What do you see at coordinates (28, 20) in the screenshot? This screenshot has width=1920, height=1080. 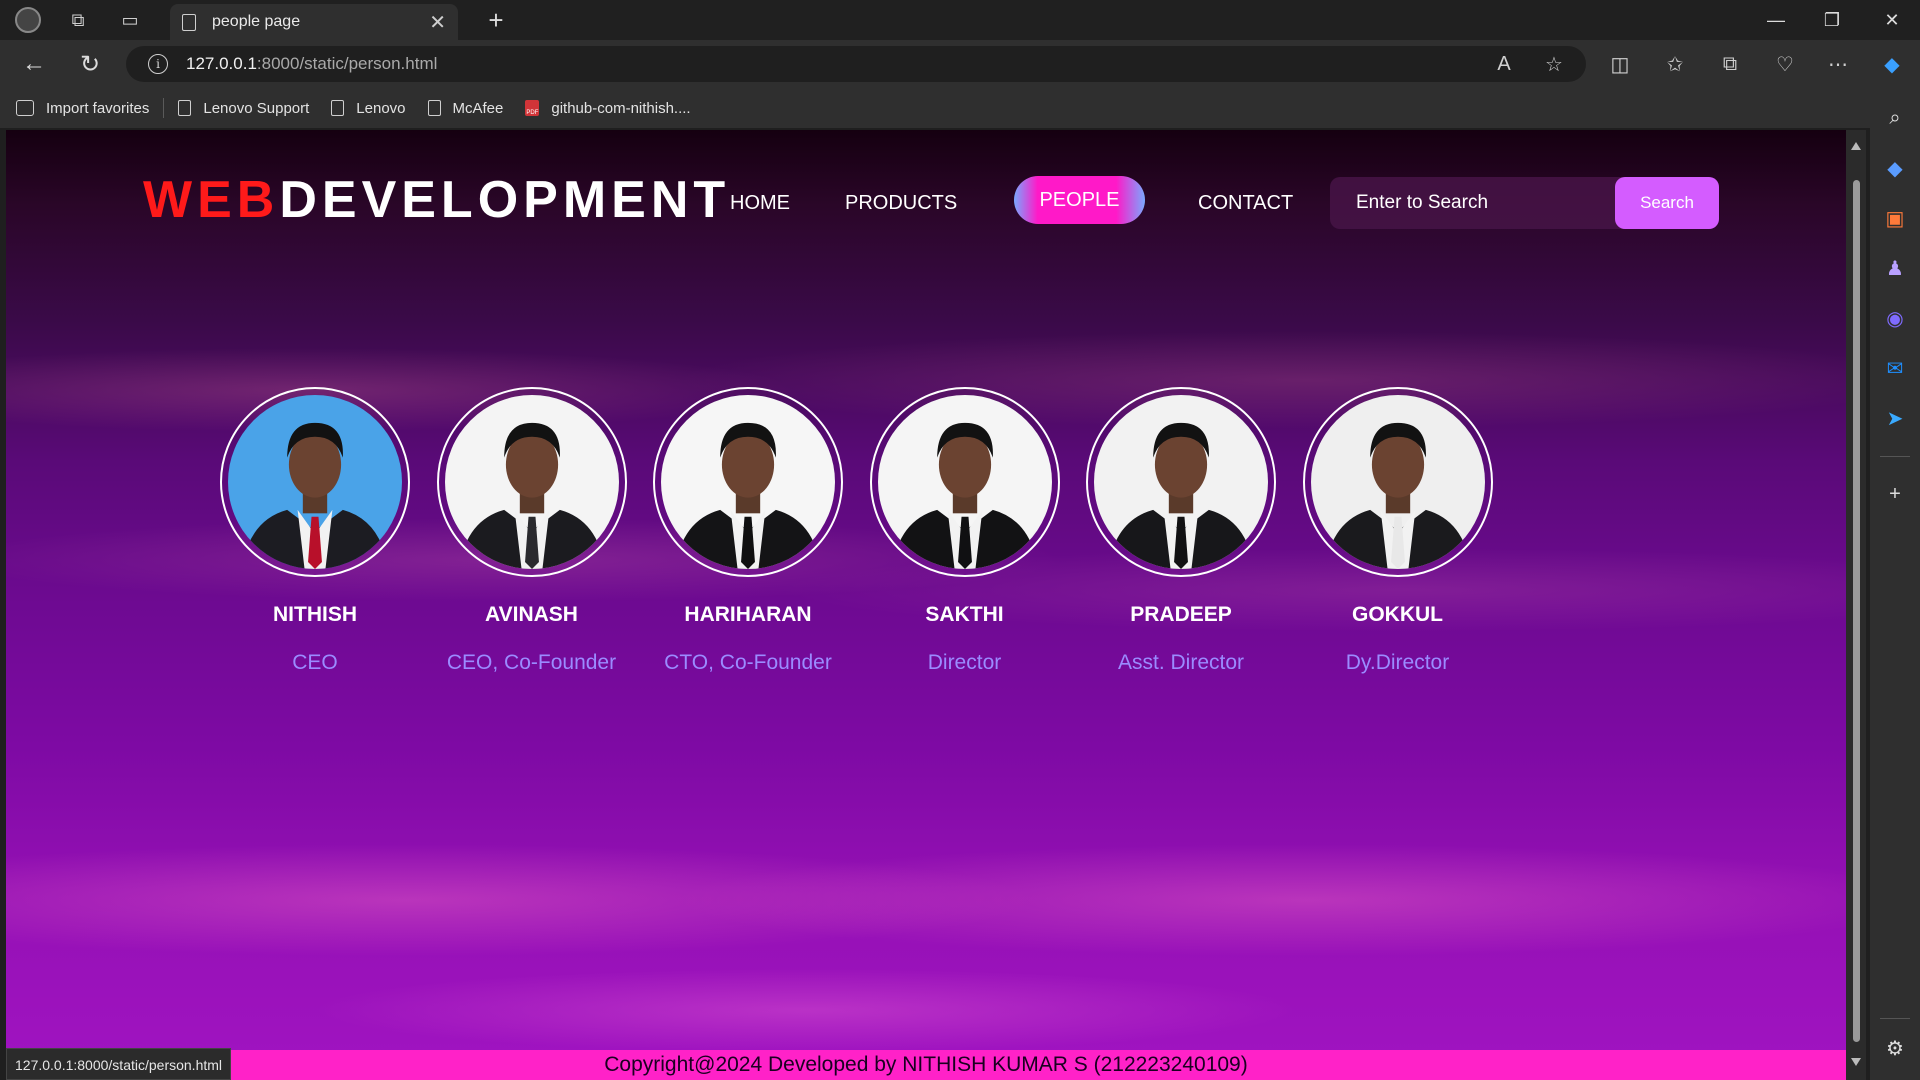 I see `profile-icon` at bounding box center [28, 20].